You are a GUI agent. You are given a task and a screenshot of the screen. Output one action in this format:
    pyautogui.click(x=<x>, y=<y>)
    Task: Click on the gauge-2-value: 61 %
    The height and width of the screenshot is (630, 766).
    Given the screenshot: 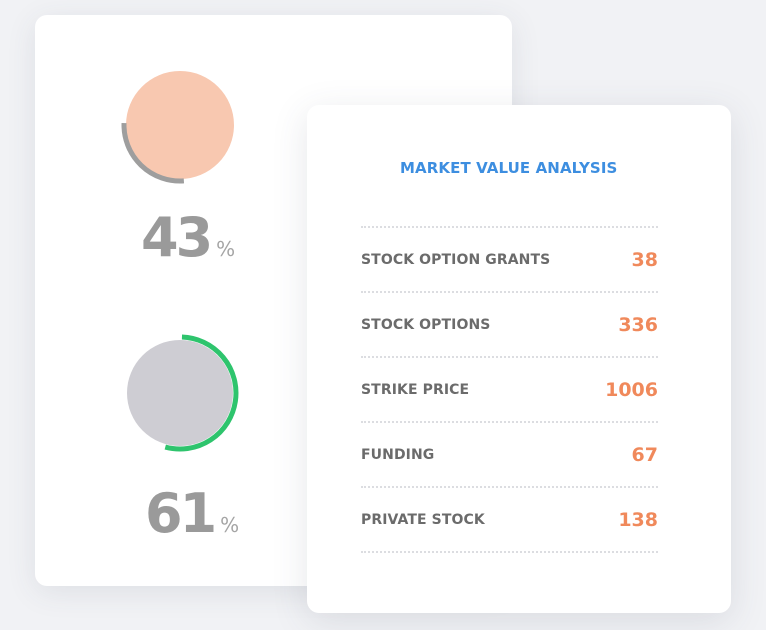 What is the action you would take?
    pyautogui.click(x=192, y=514)
    